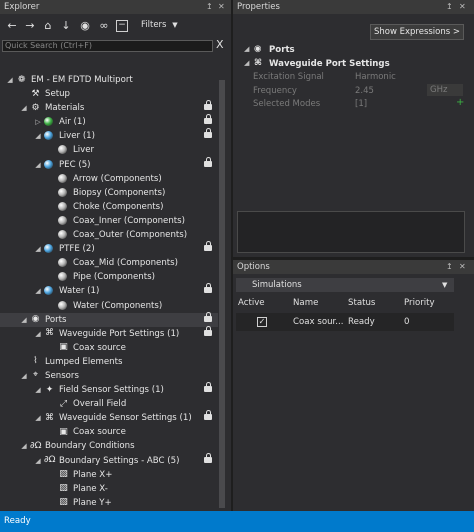  What do you see at coordinates (113, 107) in the screenshot?
I see `tree-item: ◢ ⚙ Materials` at bounding box center [113, 107].